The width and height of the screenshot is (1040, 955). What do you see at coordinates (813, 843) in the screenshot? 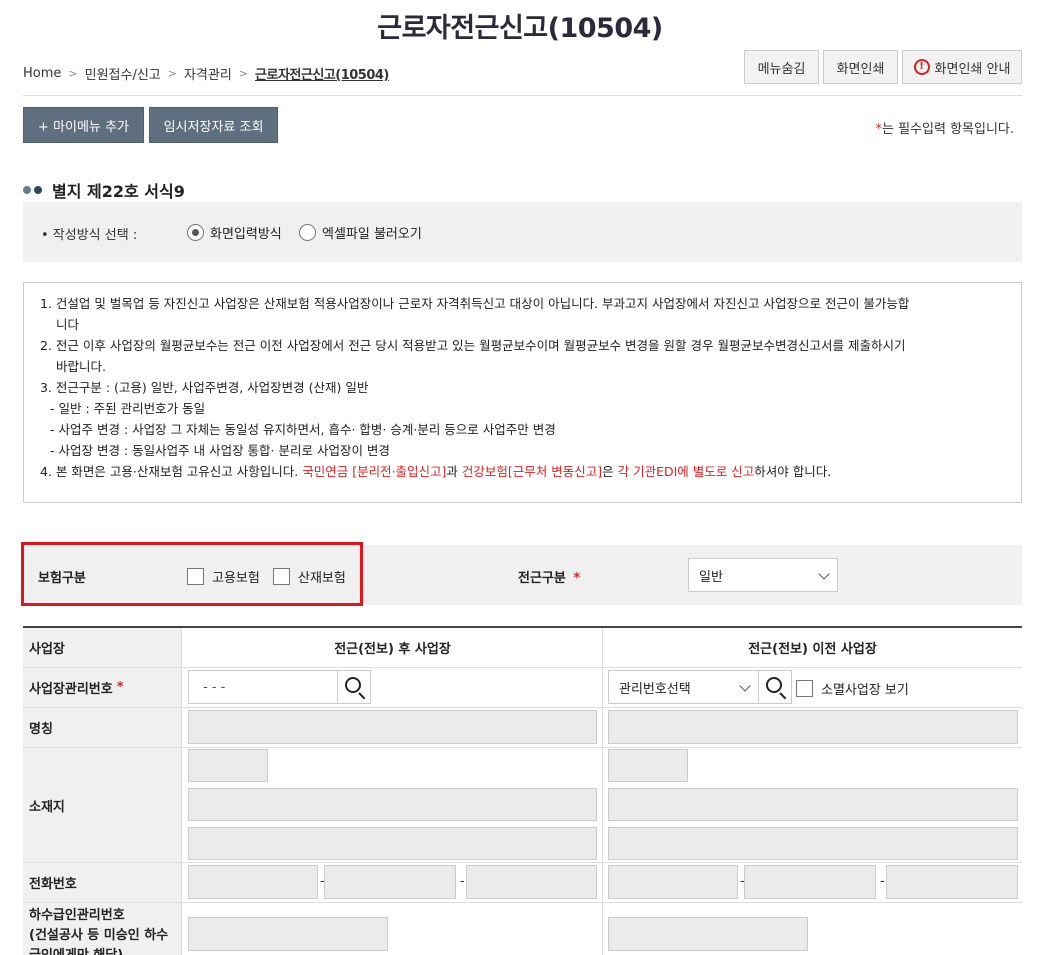
I see `address-detail-before-field` at bounding box center [813, 843].